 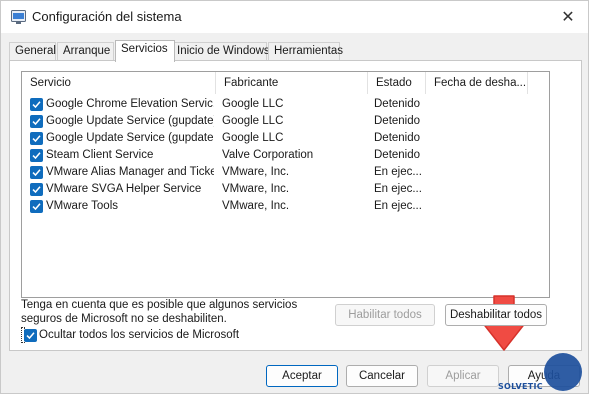 What do you see at coordinates (82, 206) in the screenshot?
I see `service-name: VMware Tools` at bounding box center [82, 206].